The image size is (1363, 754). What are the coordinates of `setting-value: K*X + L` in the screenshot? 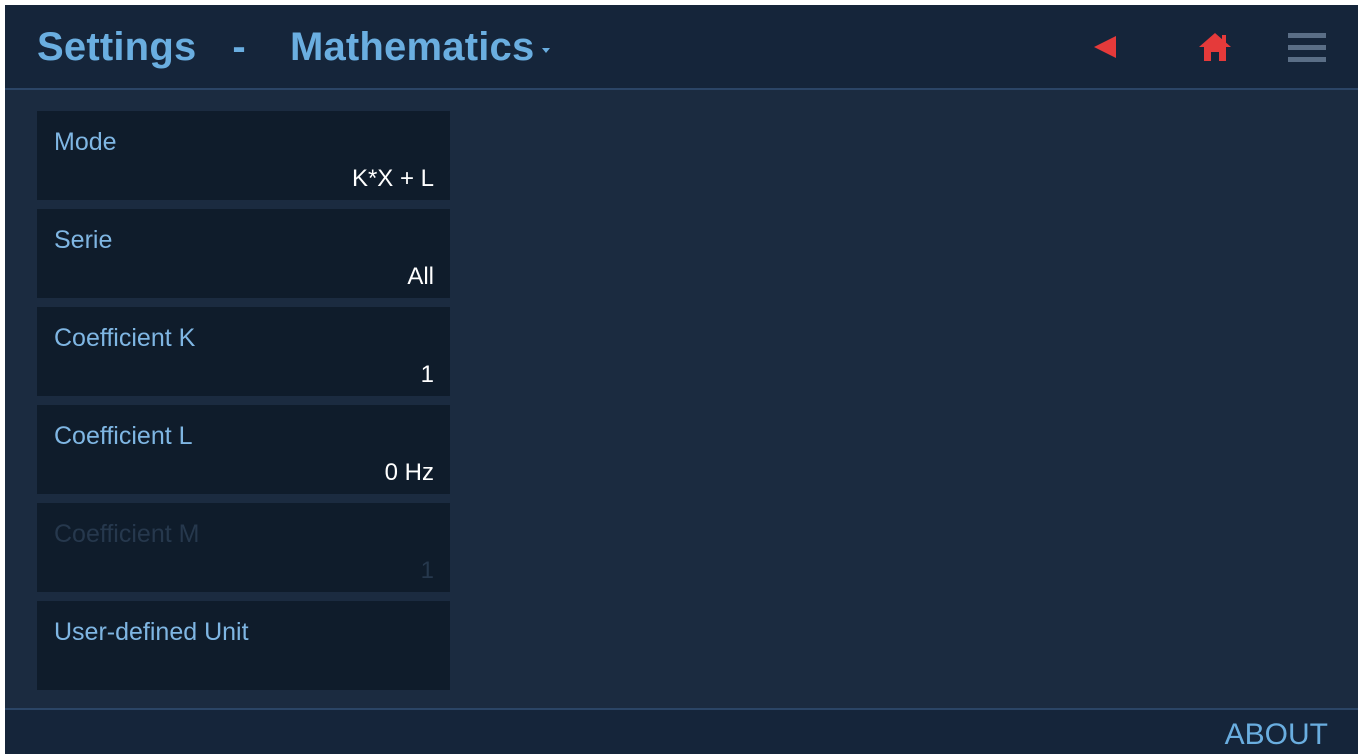 It's located at (392, 178).